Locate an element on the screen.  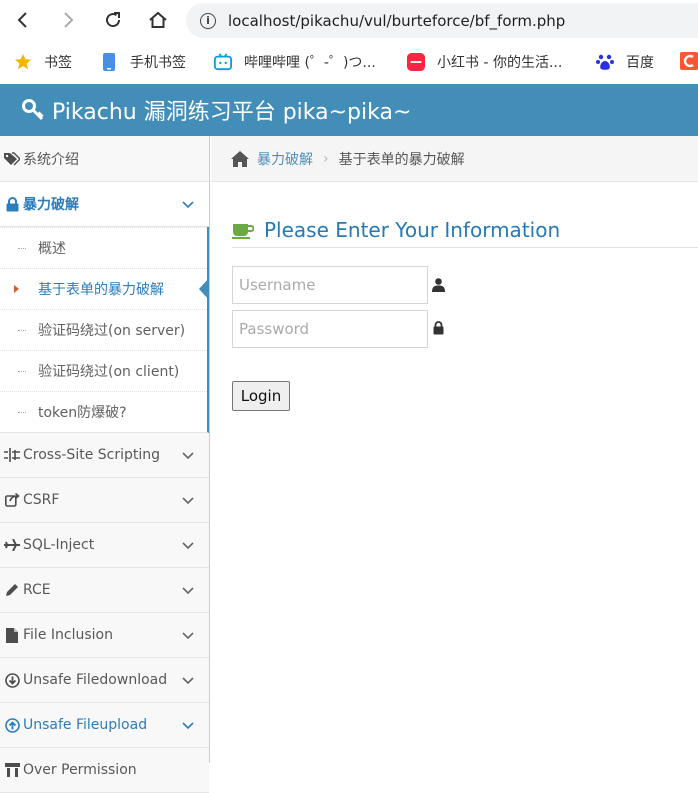
sidebar-item-bruteforce: 暴力破解 is located at coordinates (104, 204).